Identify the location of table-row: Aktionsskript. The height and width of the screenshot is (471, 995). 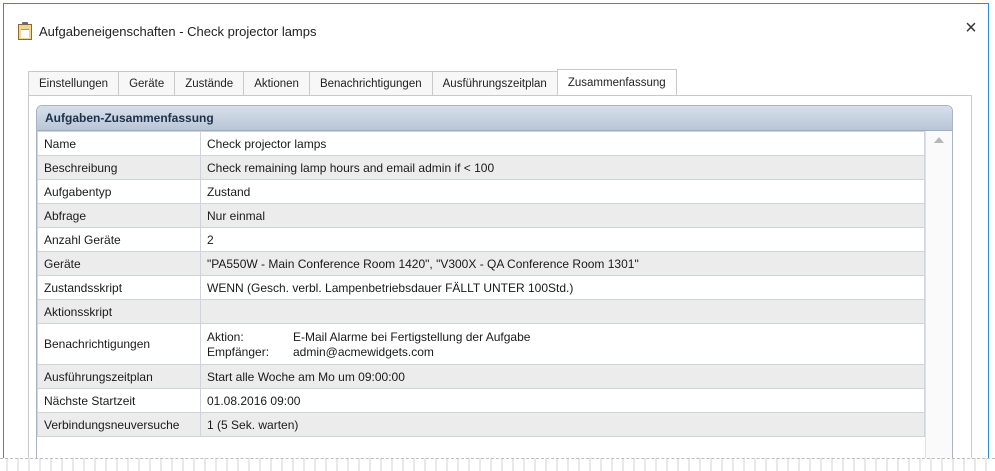
(481, 311).